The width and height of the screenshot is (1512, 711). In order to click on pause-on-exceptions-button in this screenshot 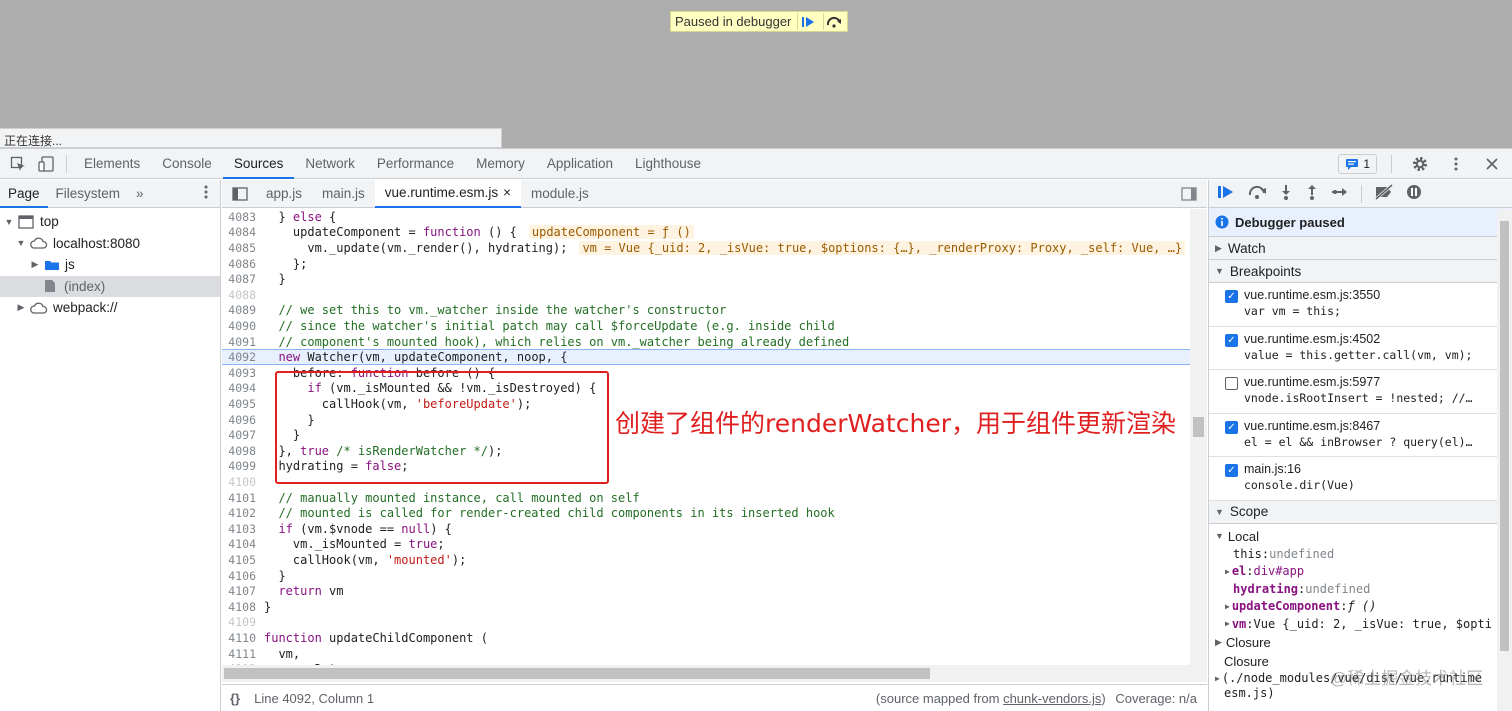, I will do `click(1414, 193)`.